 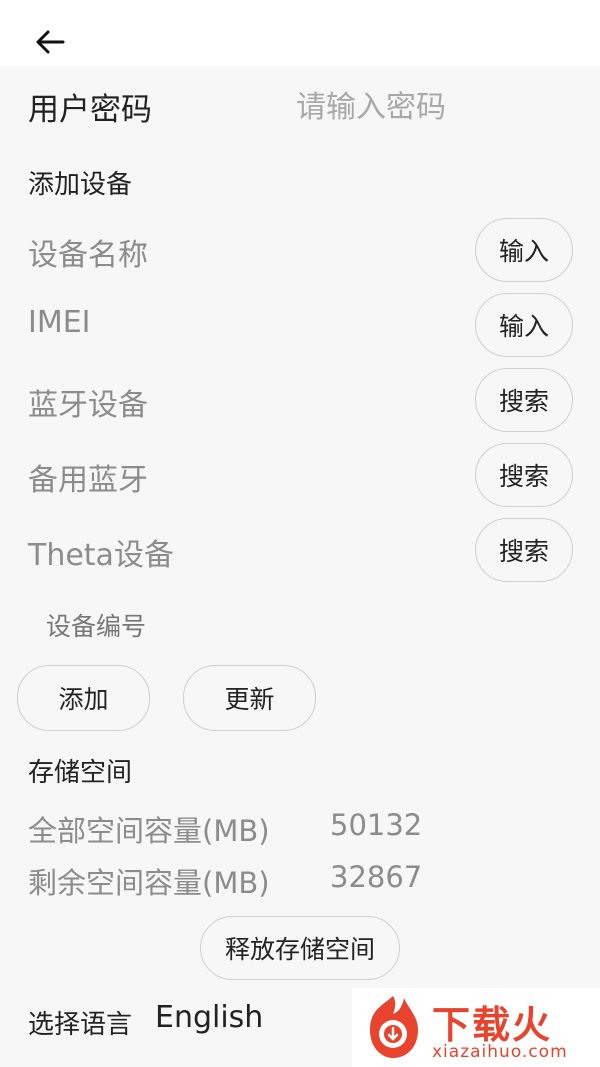 I want to click on arrow-left-icon, so click(x=50, y=42).